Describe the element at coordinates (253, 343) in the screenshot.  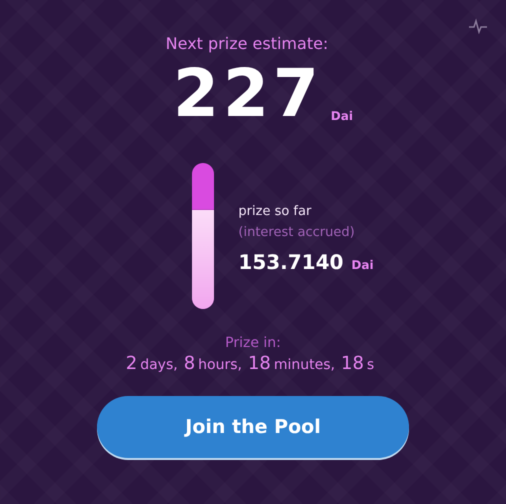
I see `countdown-label: Prize in:` at that location.